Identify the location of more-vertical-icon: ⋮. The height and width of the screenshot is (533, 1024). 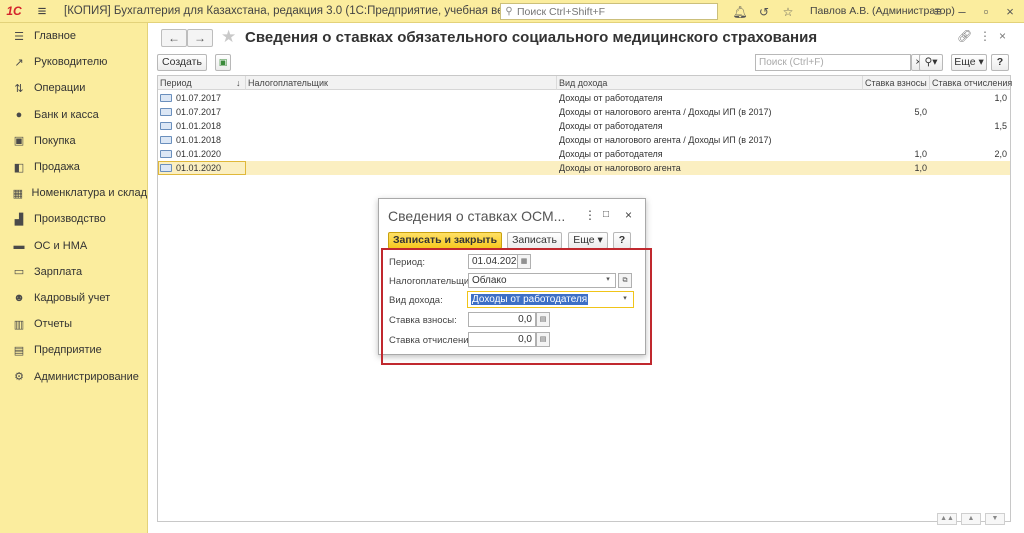
(985, 36).